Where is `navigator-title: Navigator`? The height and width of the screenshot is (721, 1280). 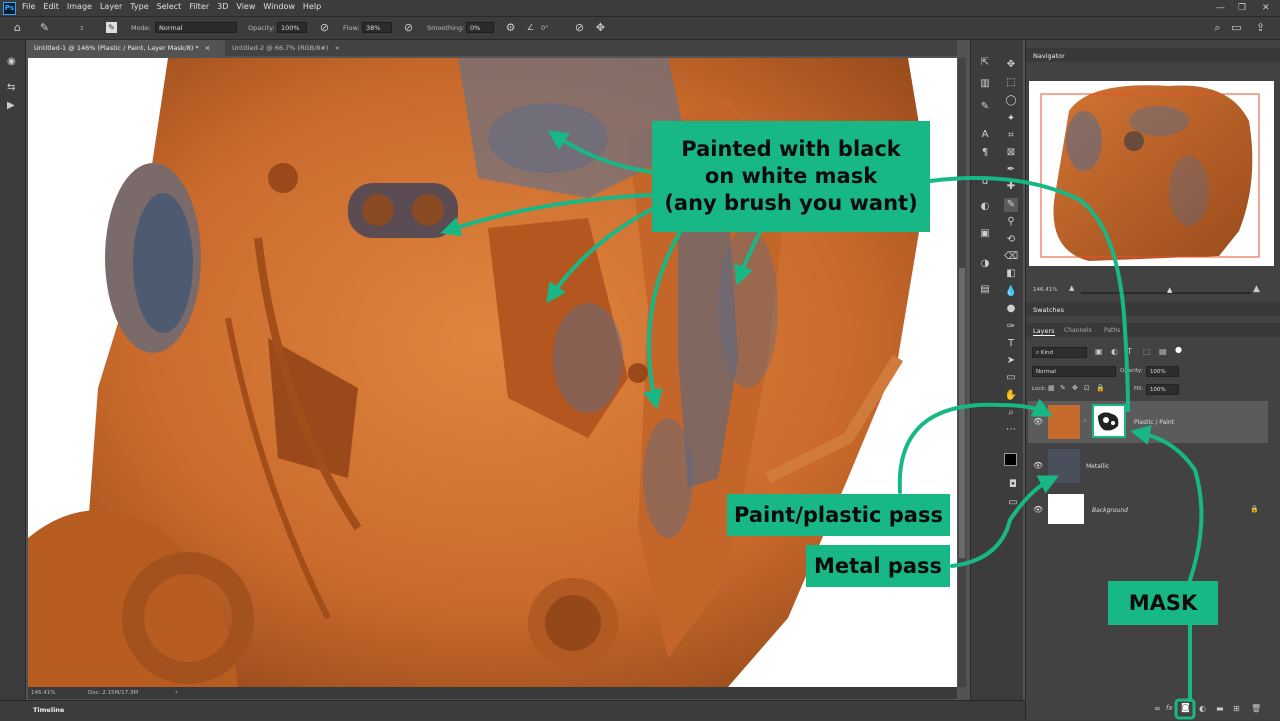
navigator-title: Navigator is located at coordinates (1049, 56).